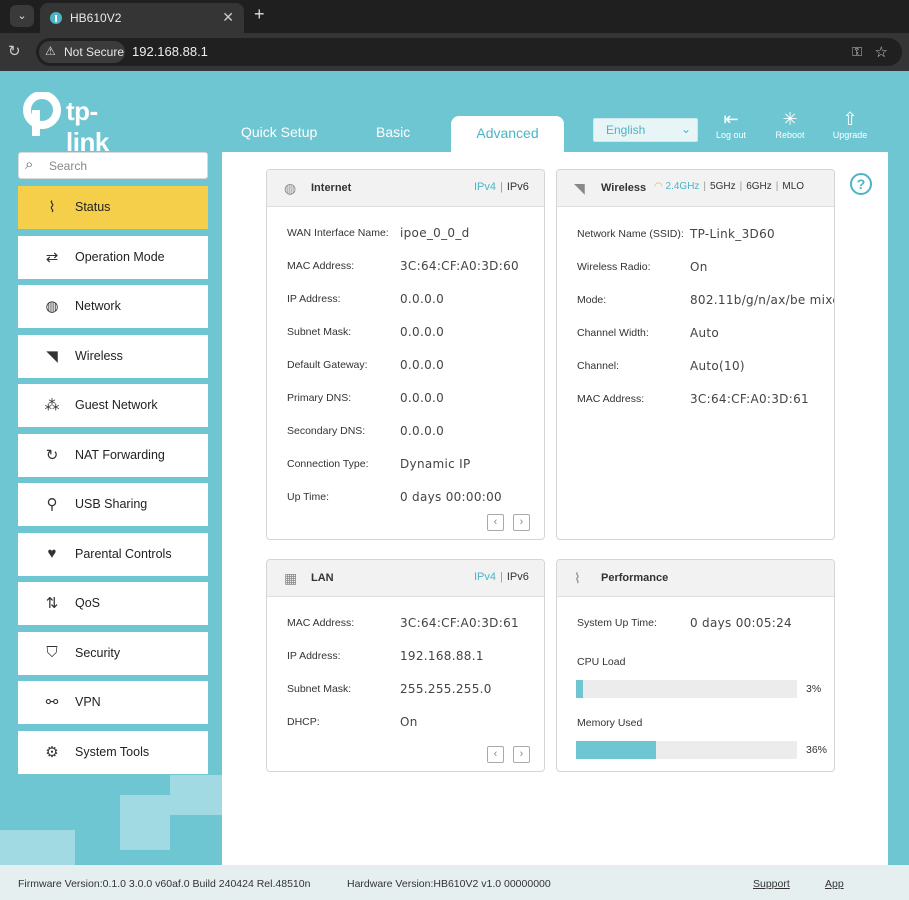  I want to click on reboot-button: ✳ Reboot, so click(790, 125).